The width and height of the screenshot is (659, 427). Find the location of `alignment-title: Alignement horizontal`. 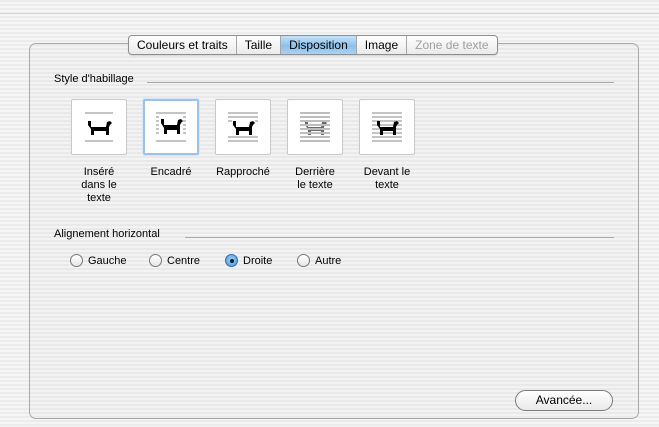

alignment-title: Alignement horizontal is located at coordinates (107, 234).